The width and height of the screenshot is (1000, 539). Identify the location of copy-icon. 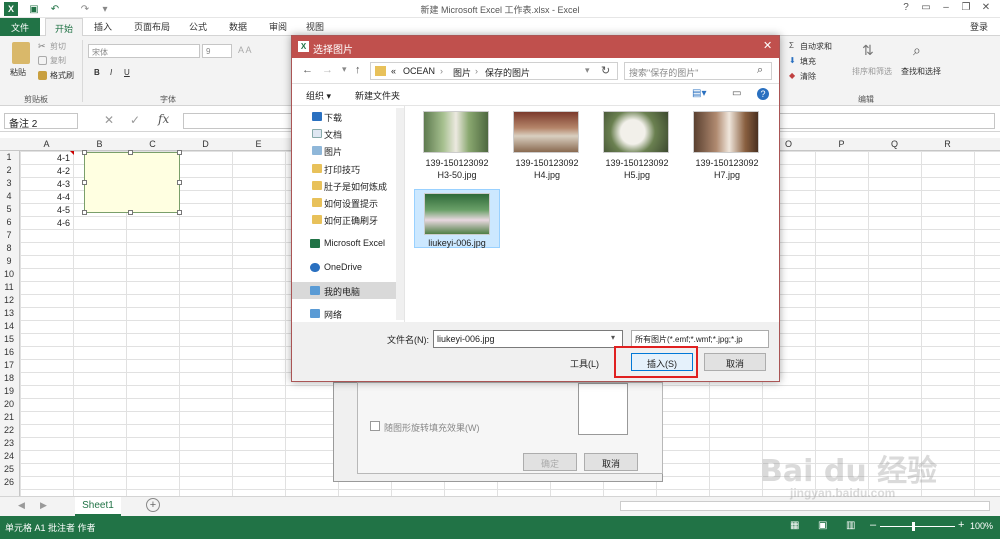
(42, 60).